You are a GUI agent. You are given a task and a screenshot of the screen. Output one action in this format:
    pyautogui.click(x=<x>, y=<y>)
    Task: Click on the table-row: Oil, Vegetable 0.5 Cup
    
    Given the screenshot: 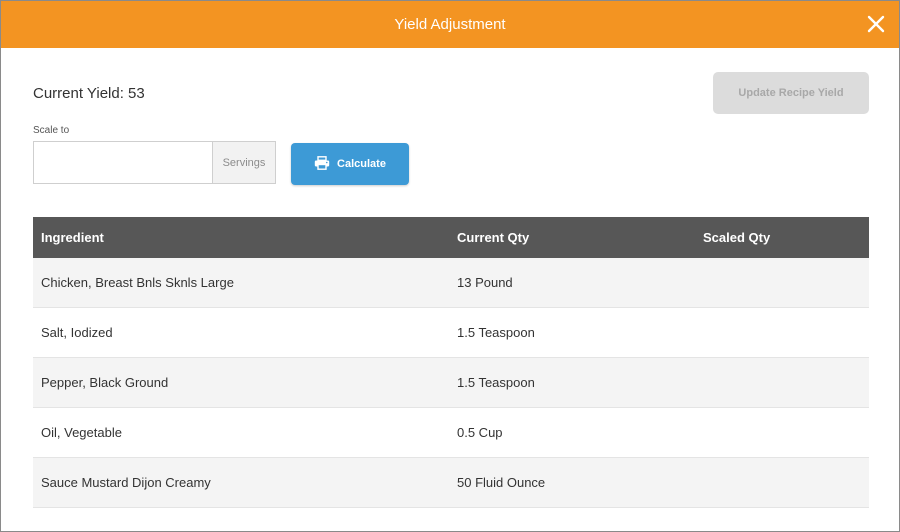 What is the action you would take?
    pyautogui.click(x=451, y=432)
    